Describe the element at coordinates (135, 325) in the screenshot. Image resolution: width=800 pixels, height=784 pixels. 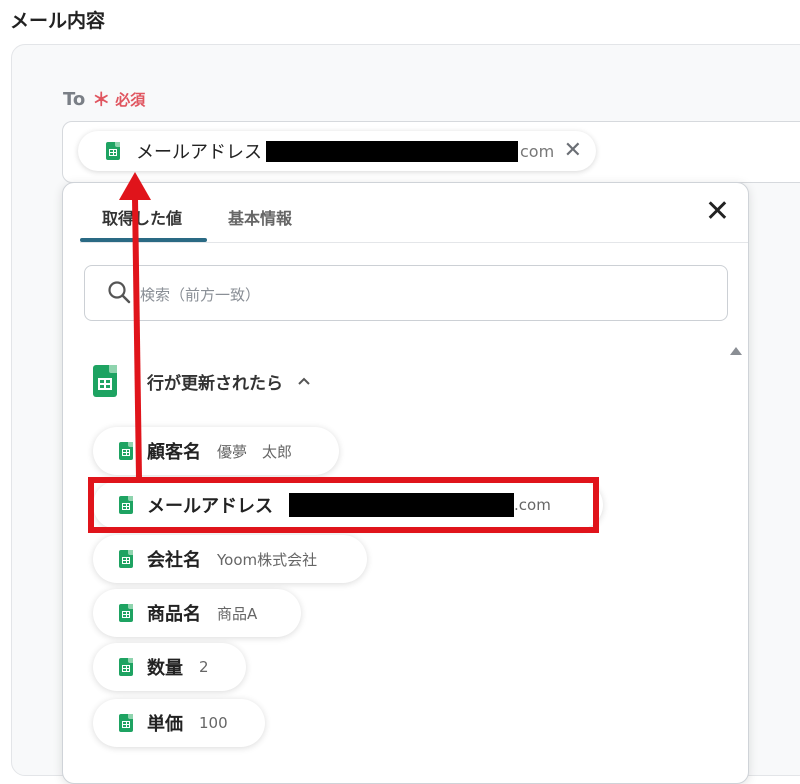
I see `annotation-arrow-icon` at that location.